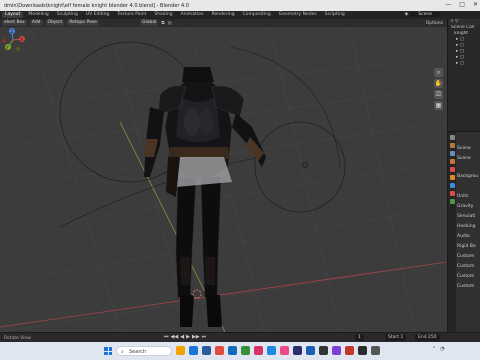  What do you see at coordinates (166, 337) in the screenshot?
I see `jump-start-icon: ⏮` at bounding box center [166, 337].